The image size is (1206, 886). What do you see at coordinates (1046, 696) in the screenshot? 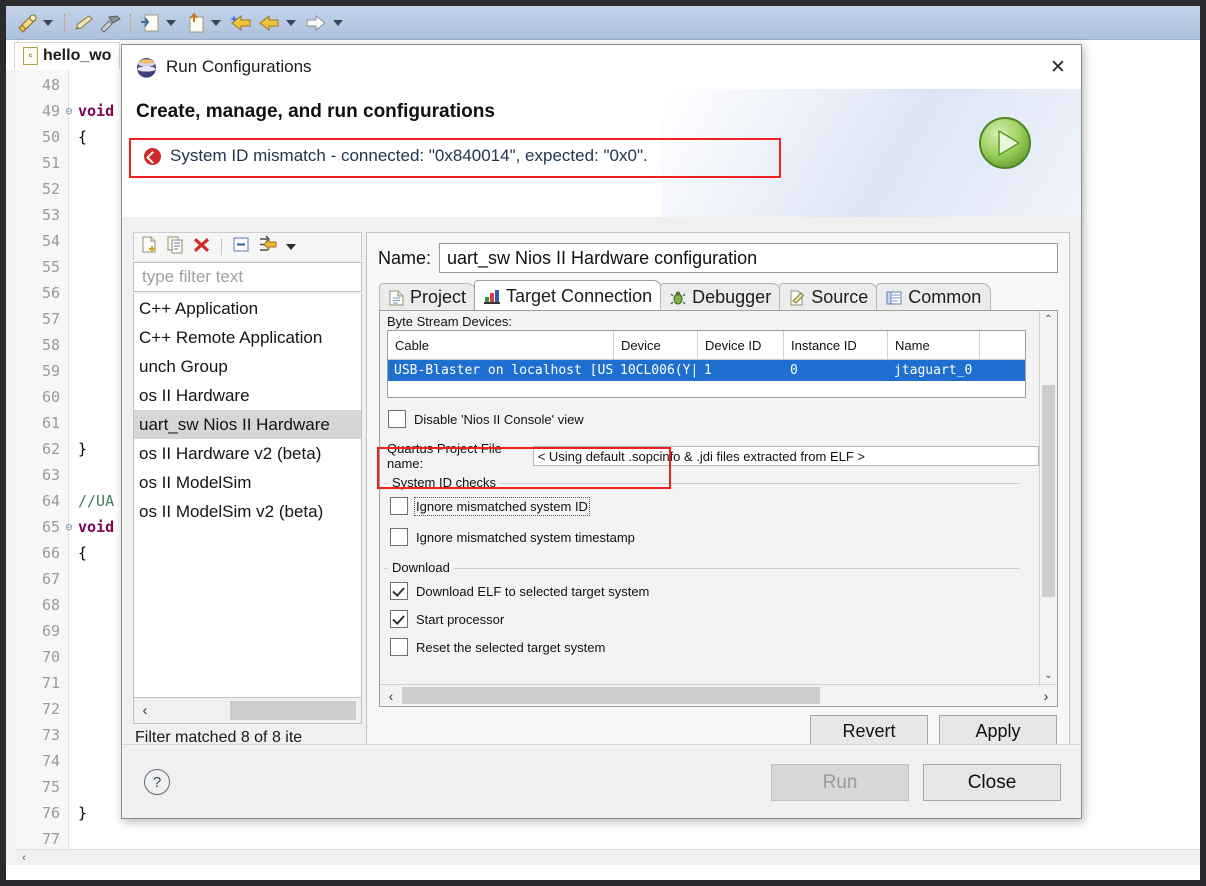
I see `tabpane-scroll-right-arrow: ›` at bounding box center [1046, 696].